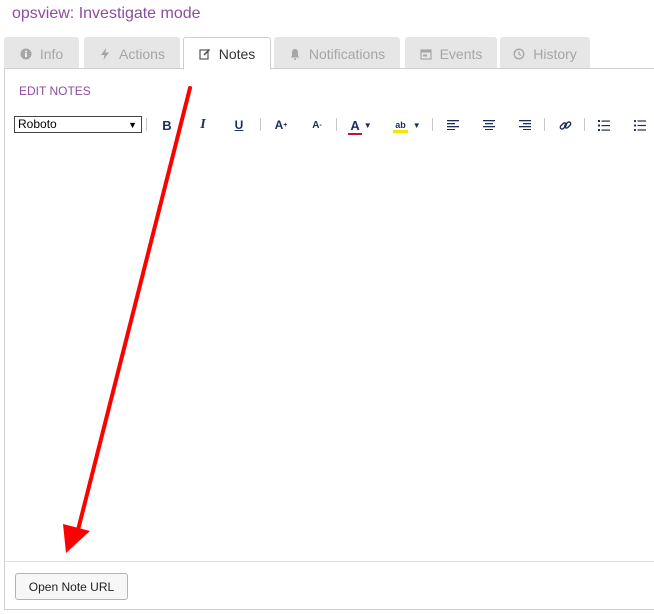 Image resolution: width=654 pixels, height=614 pixels. I want to click on align-center-button, so click(489, 125).